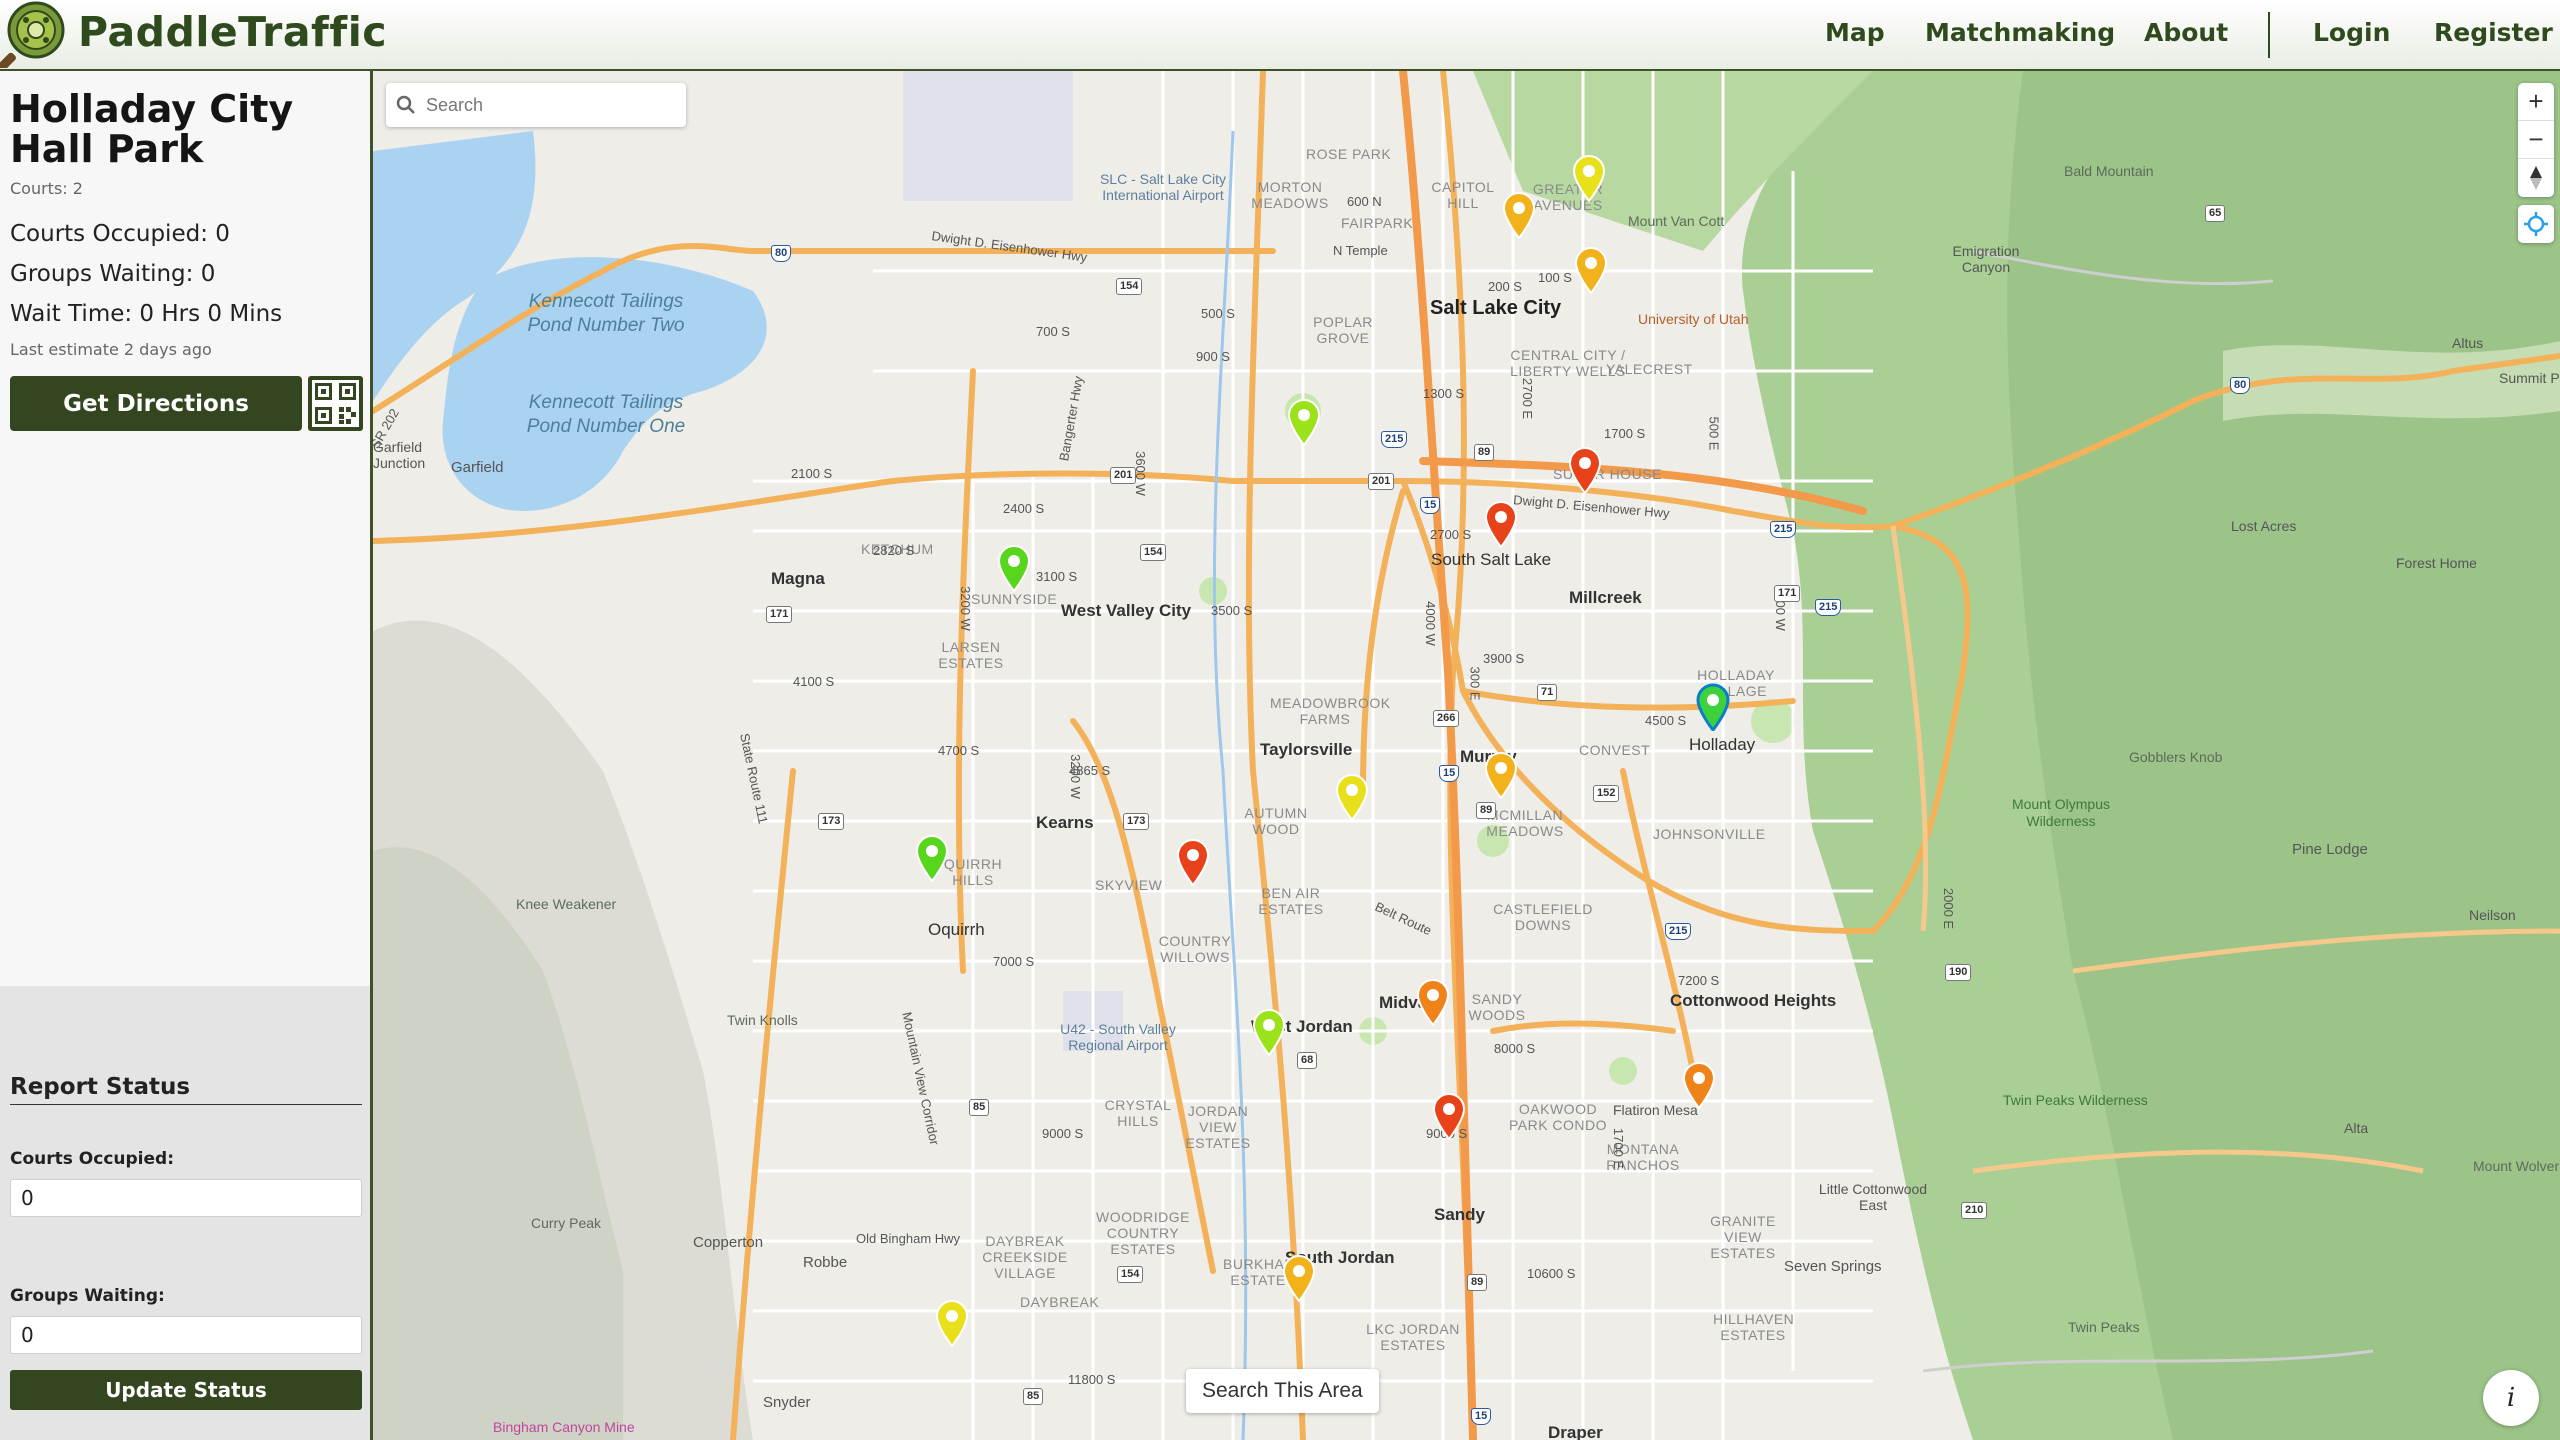  Describe the element at coordinates (2264, 526) in the screenshot. I see `label-lost-acres: Lost Acres` at that location.